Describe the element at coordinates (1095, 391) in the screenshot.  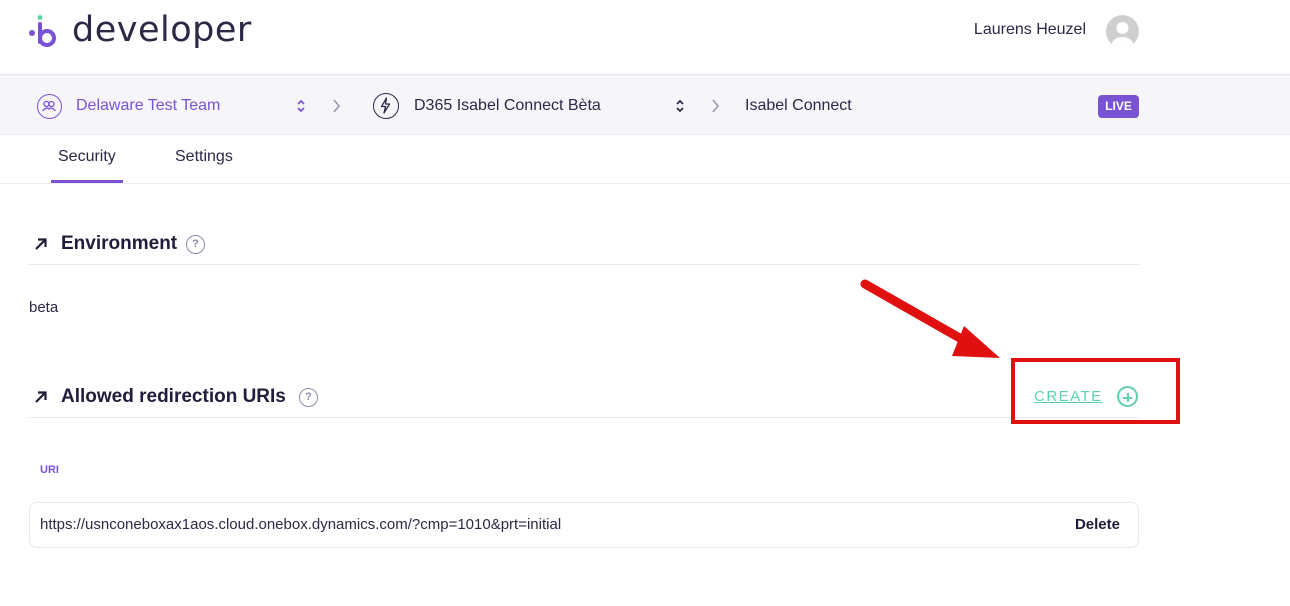
I see `annotation-highlight-box` at that location.